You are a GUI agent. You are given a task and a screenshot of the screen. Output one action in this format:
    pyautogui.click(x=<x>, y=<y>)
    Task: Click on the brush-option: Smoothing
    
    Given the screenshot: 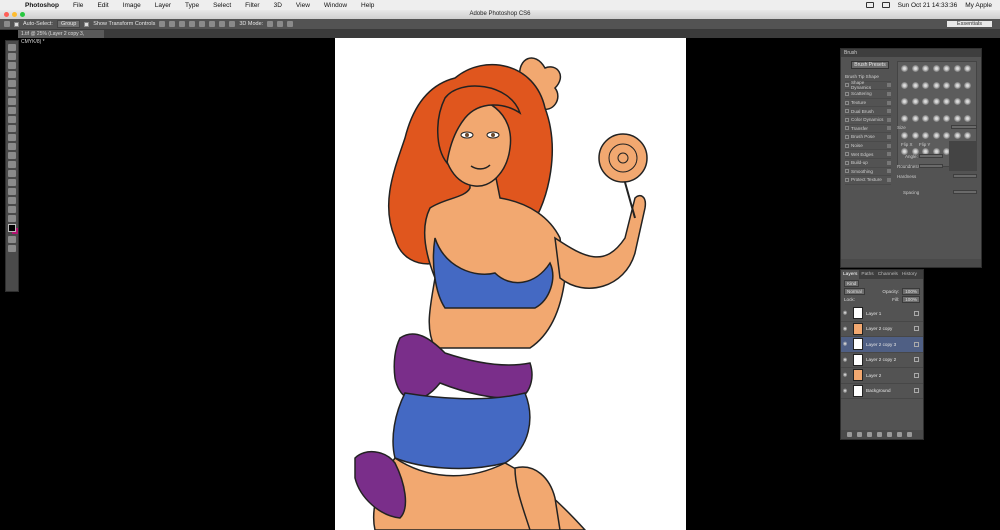 What is the action you would take?
    pyautogui.click(x=868, y=172)
    